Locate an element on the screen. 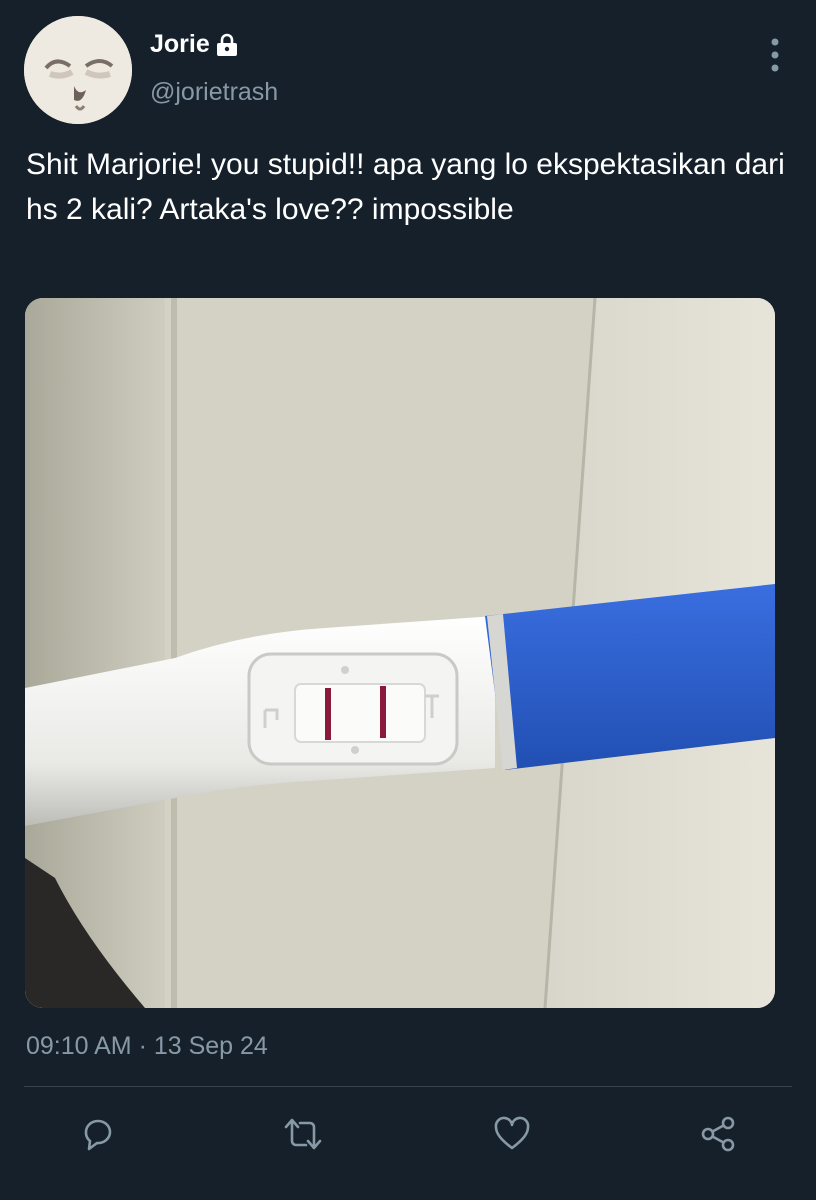  divider is located at coordinates (408, 1086).